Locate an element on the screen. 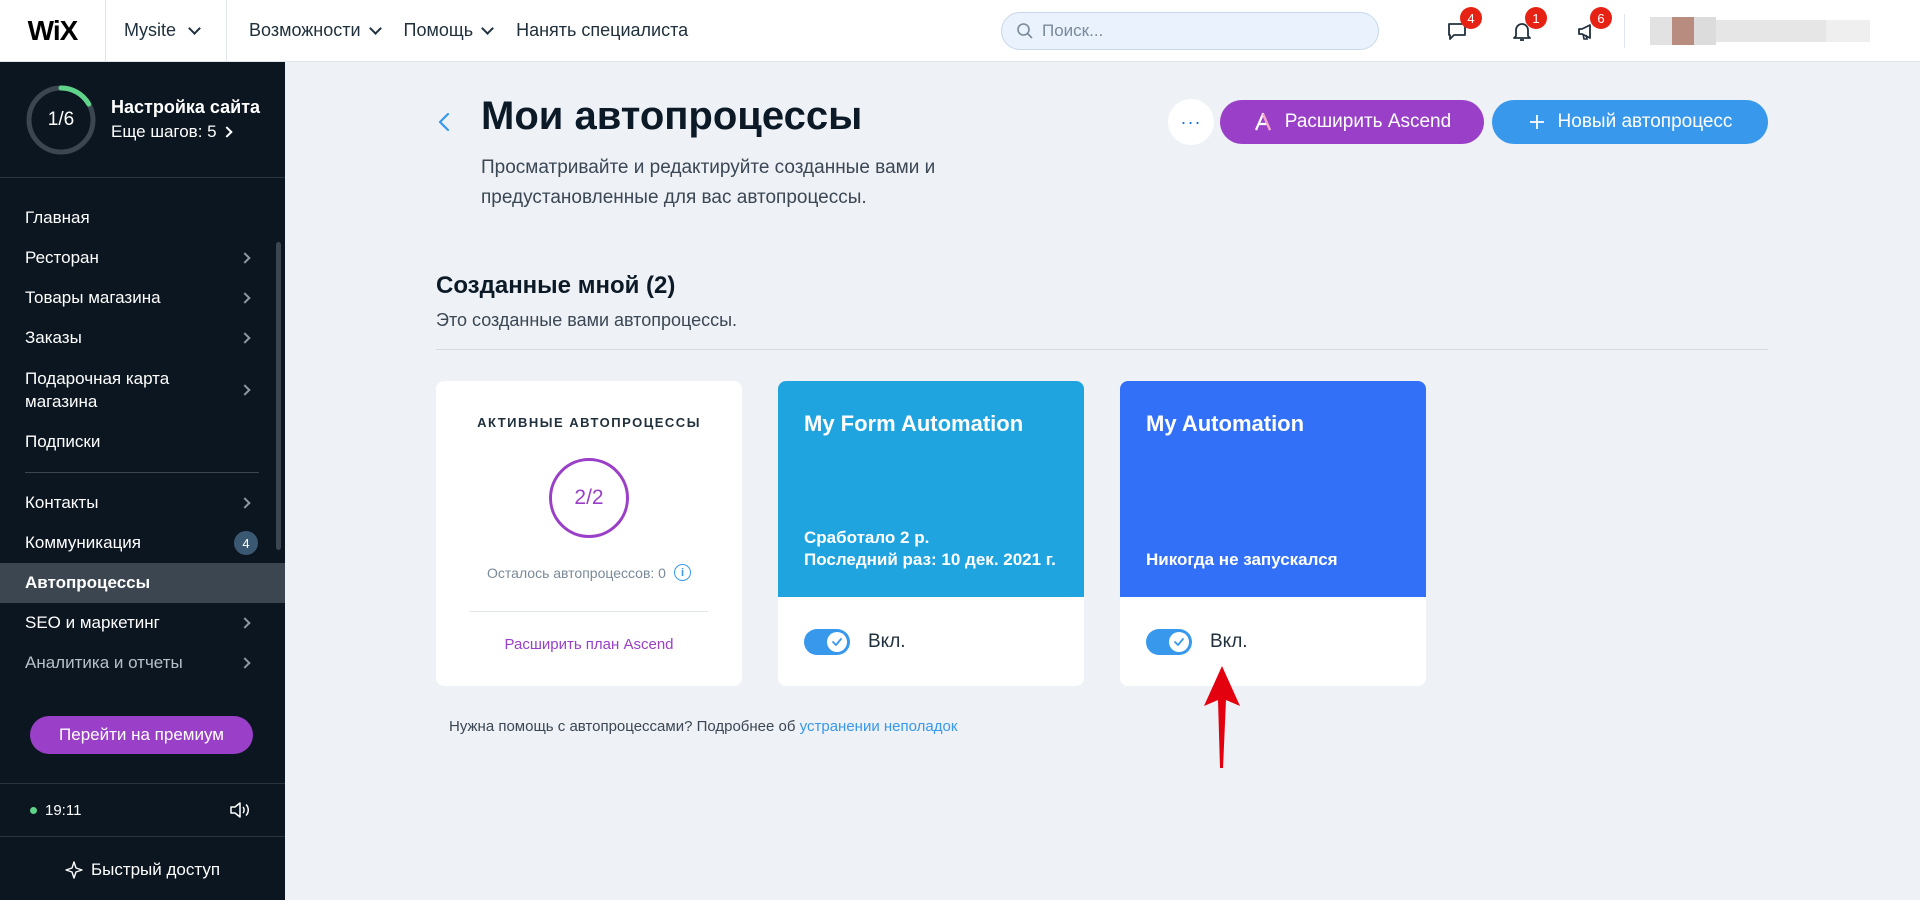 The width and height of the screenshot is (1920, 900). nav-features-label: Возможности is located at coordinates (305, 30).